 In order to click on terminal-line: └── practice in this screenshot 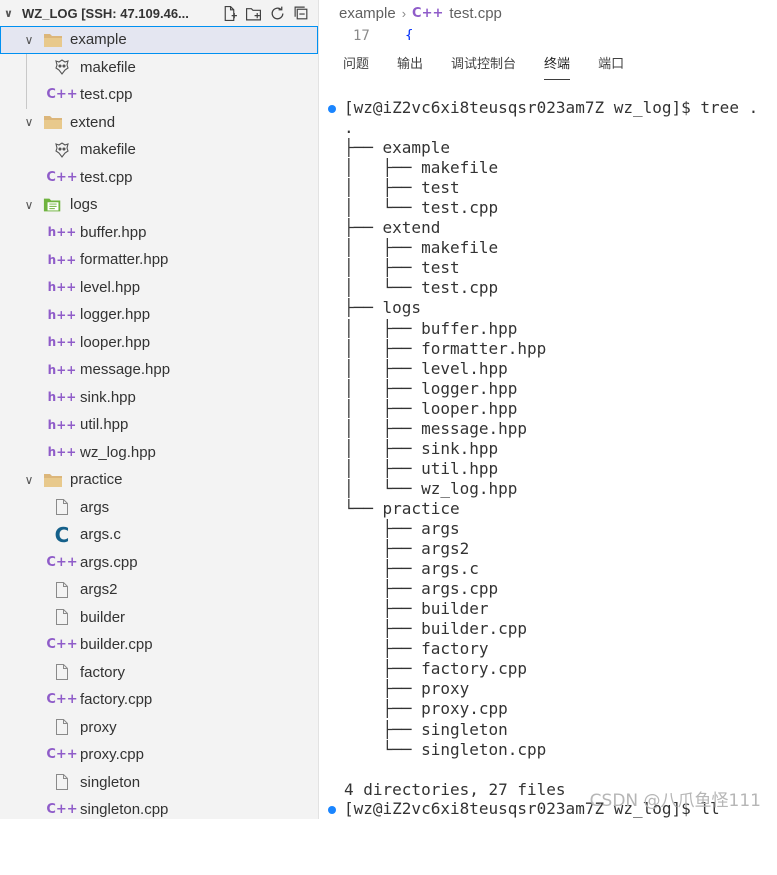, I will do `click(402, 508)`.